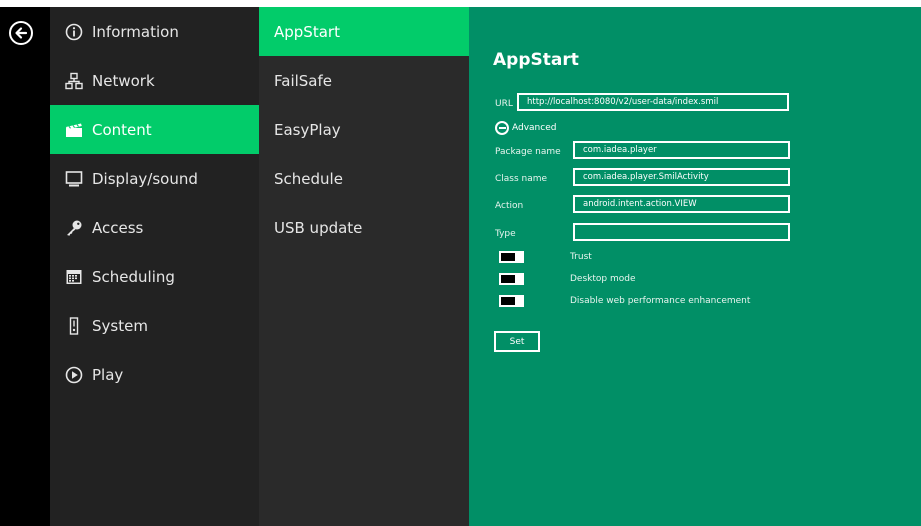 Image resolution: width=921 pixels, height=526 pixels. Describe the element at coordinates (681, 232) in the screenshot. I see `type-field` at that location.